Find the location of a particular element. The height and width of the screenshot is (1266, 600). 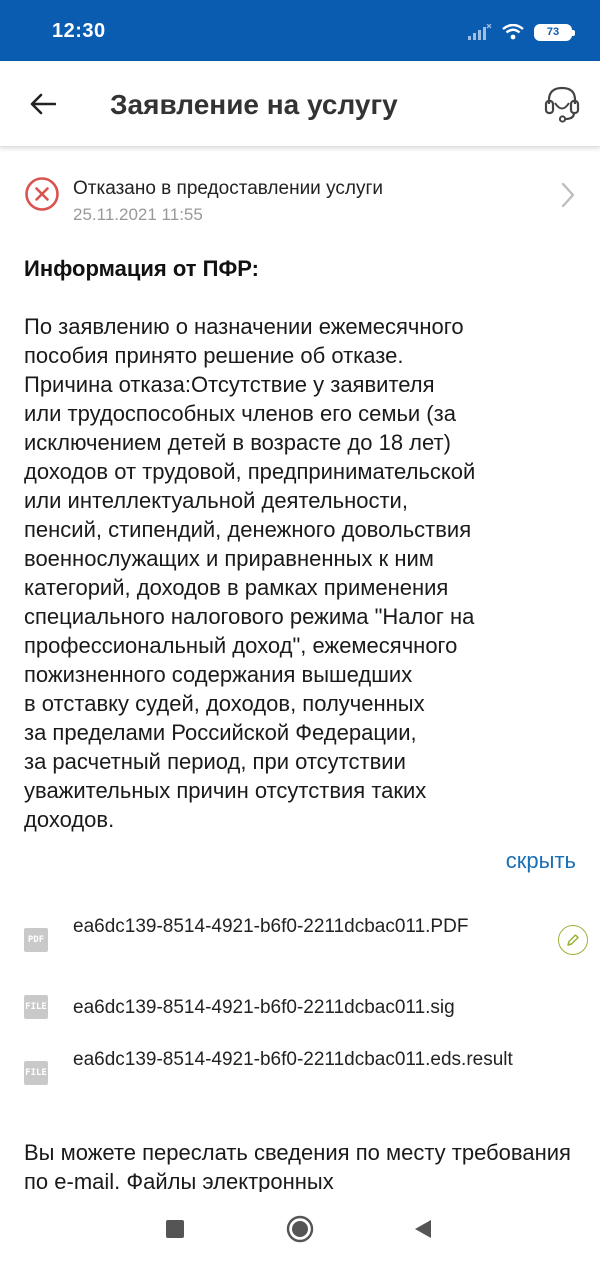

sign-button is located at coordinates (573, 940).